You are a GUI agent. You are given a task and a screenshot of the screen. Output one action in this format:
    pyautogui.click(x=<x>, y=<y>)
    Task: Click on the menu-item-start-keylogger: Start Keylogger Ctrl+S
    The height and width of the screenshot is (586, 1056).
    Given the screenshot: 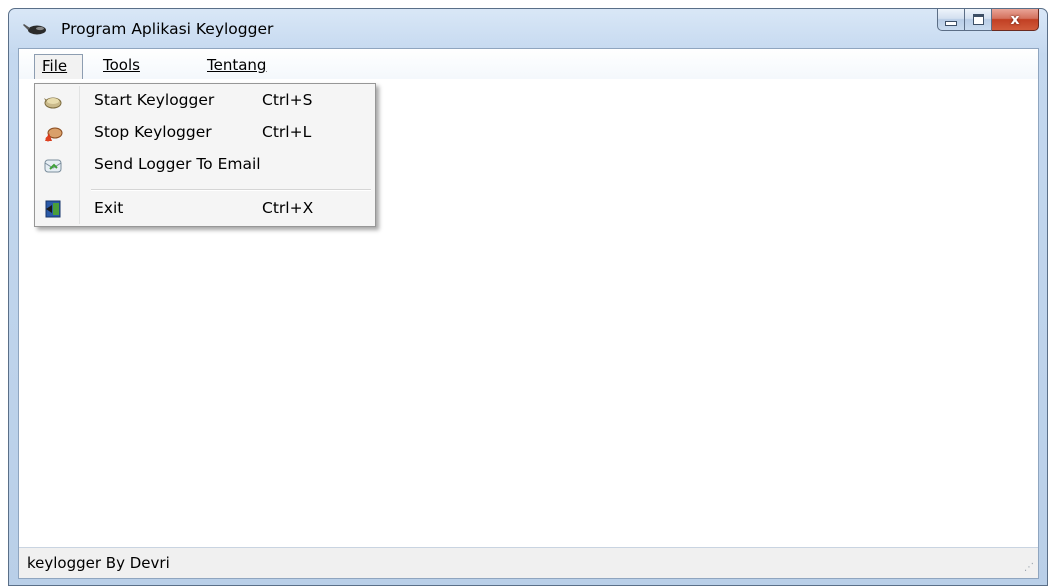 What is the action you would take?
    pyautogui.click(x=205, y=101)
    